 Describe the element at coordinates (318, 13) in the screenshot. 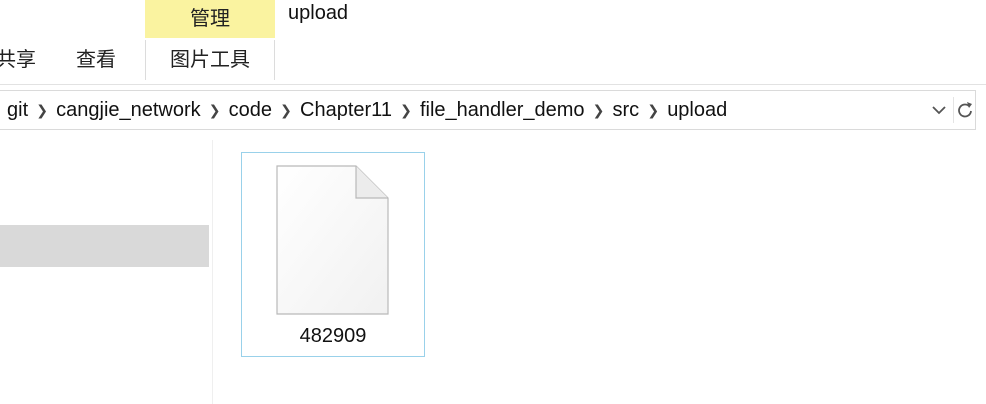

I see `window-title: upload` at that location.